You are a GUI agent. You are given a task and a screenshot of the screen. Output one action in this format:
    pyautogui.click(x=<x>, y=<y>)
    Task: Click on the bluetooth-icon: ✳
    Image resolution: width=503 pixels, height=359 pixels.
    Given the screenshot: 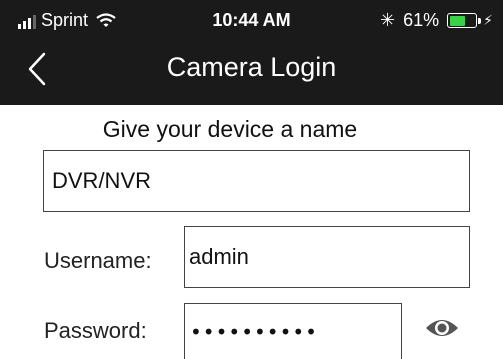 What is the action you would take?
    pyautogui.click(x=388, y=20)
    